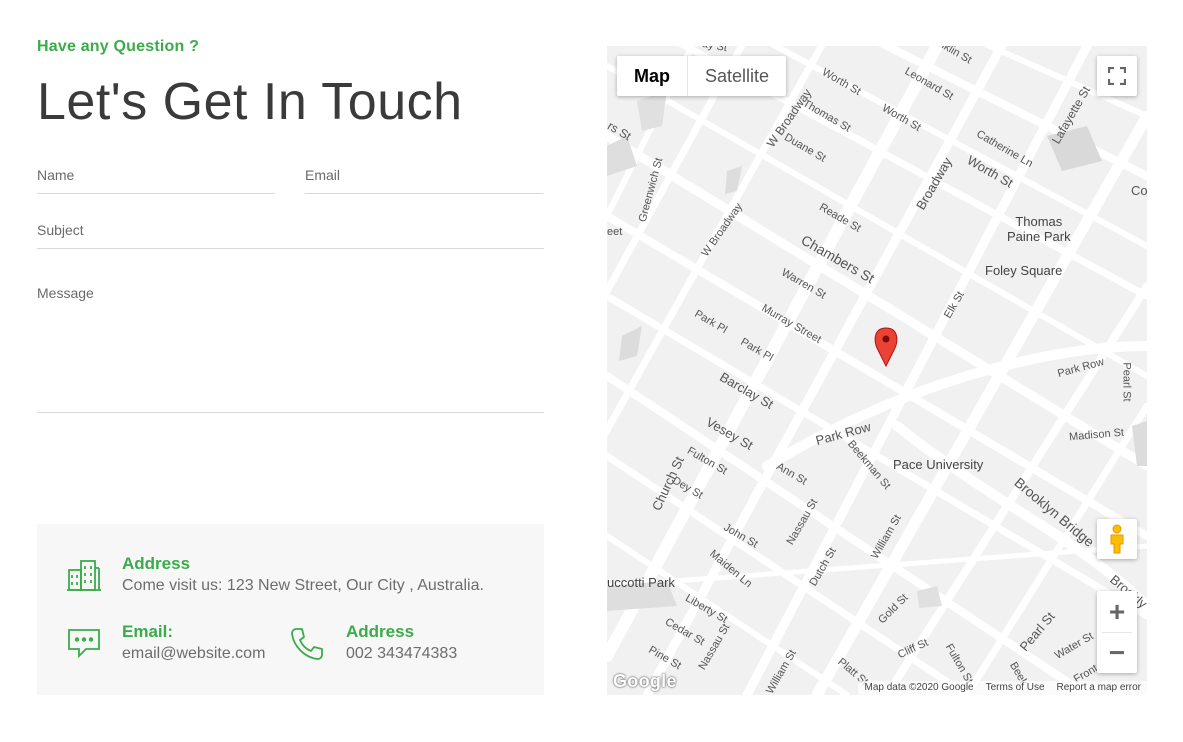 This screenshot has width=1183, height=742. I want to click on terms-of-use-link: Terms of Use, so click(1015, 688).